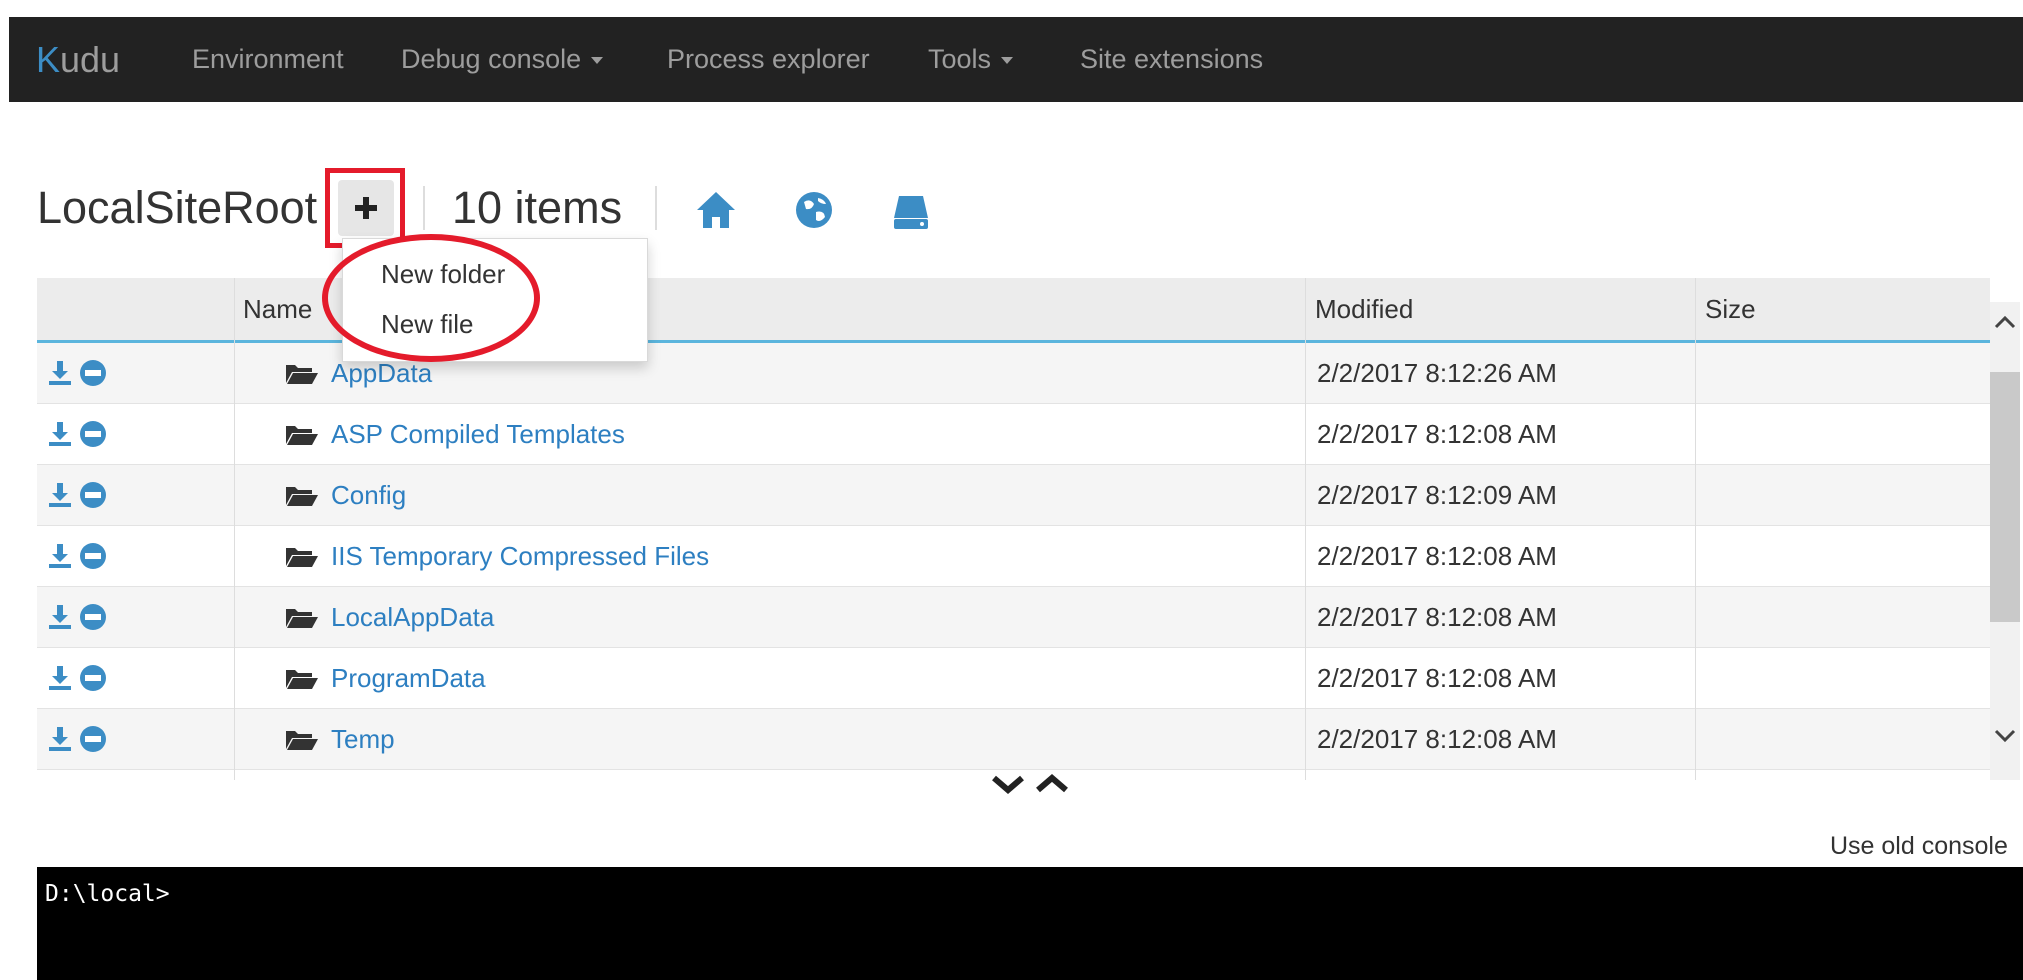  Describe the element at coordinates (1008, 784) in the screenshot. I see `chevron-down-icon` at that location.